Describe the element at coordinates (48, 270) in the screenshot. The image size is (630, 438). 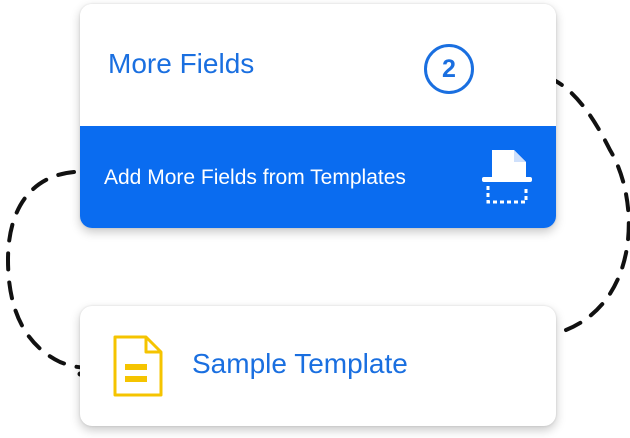
I see `arrow-to-template` at that location.